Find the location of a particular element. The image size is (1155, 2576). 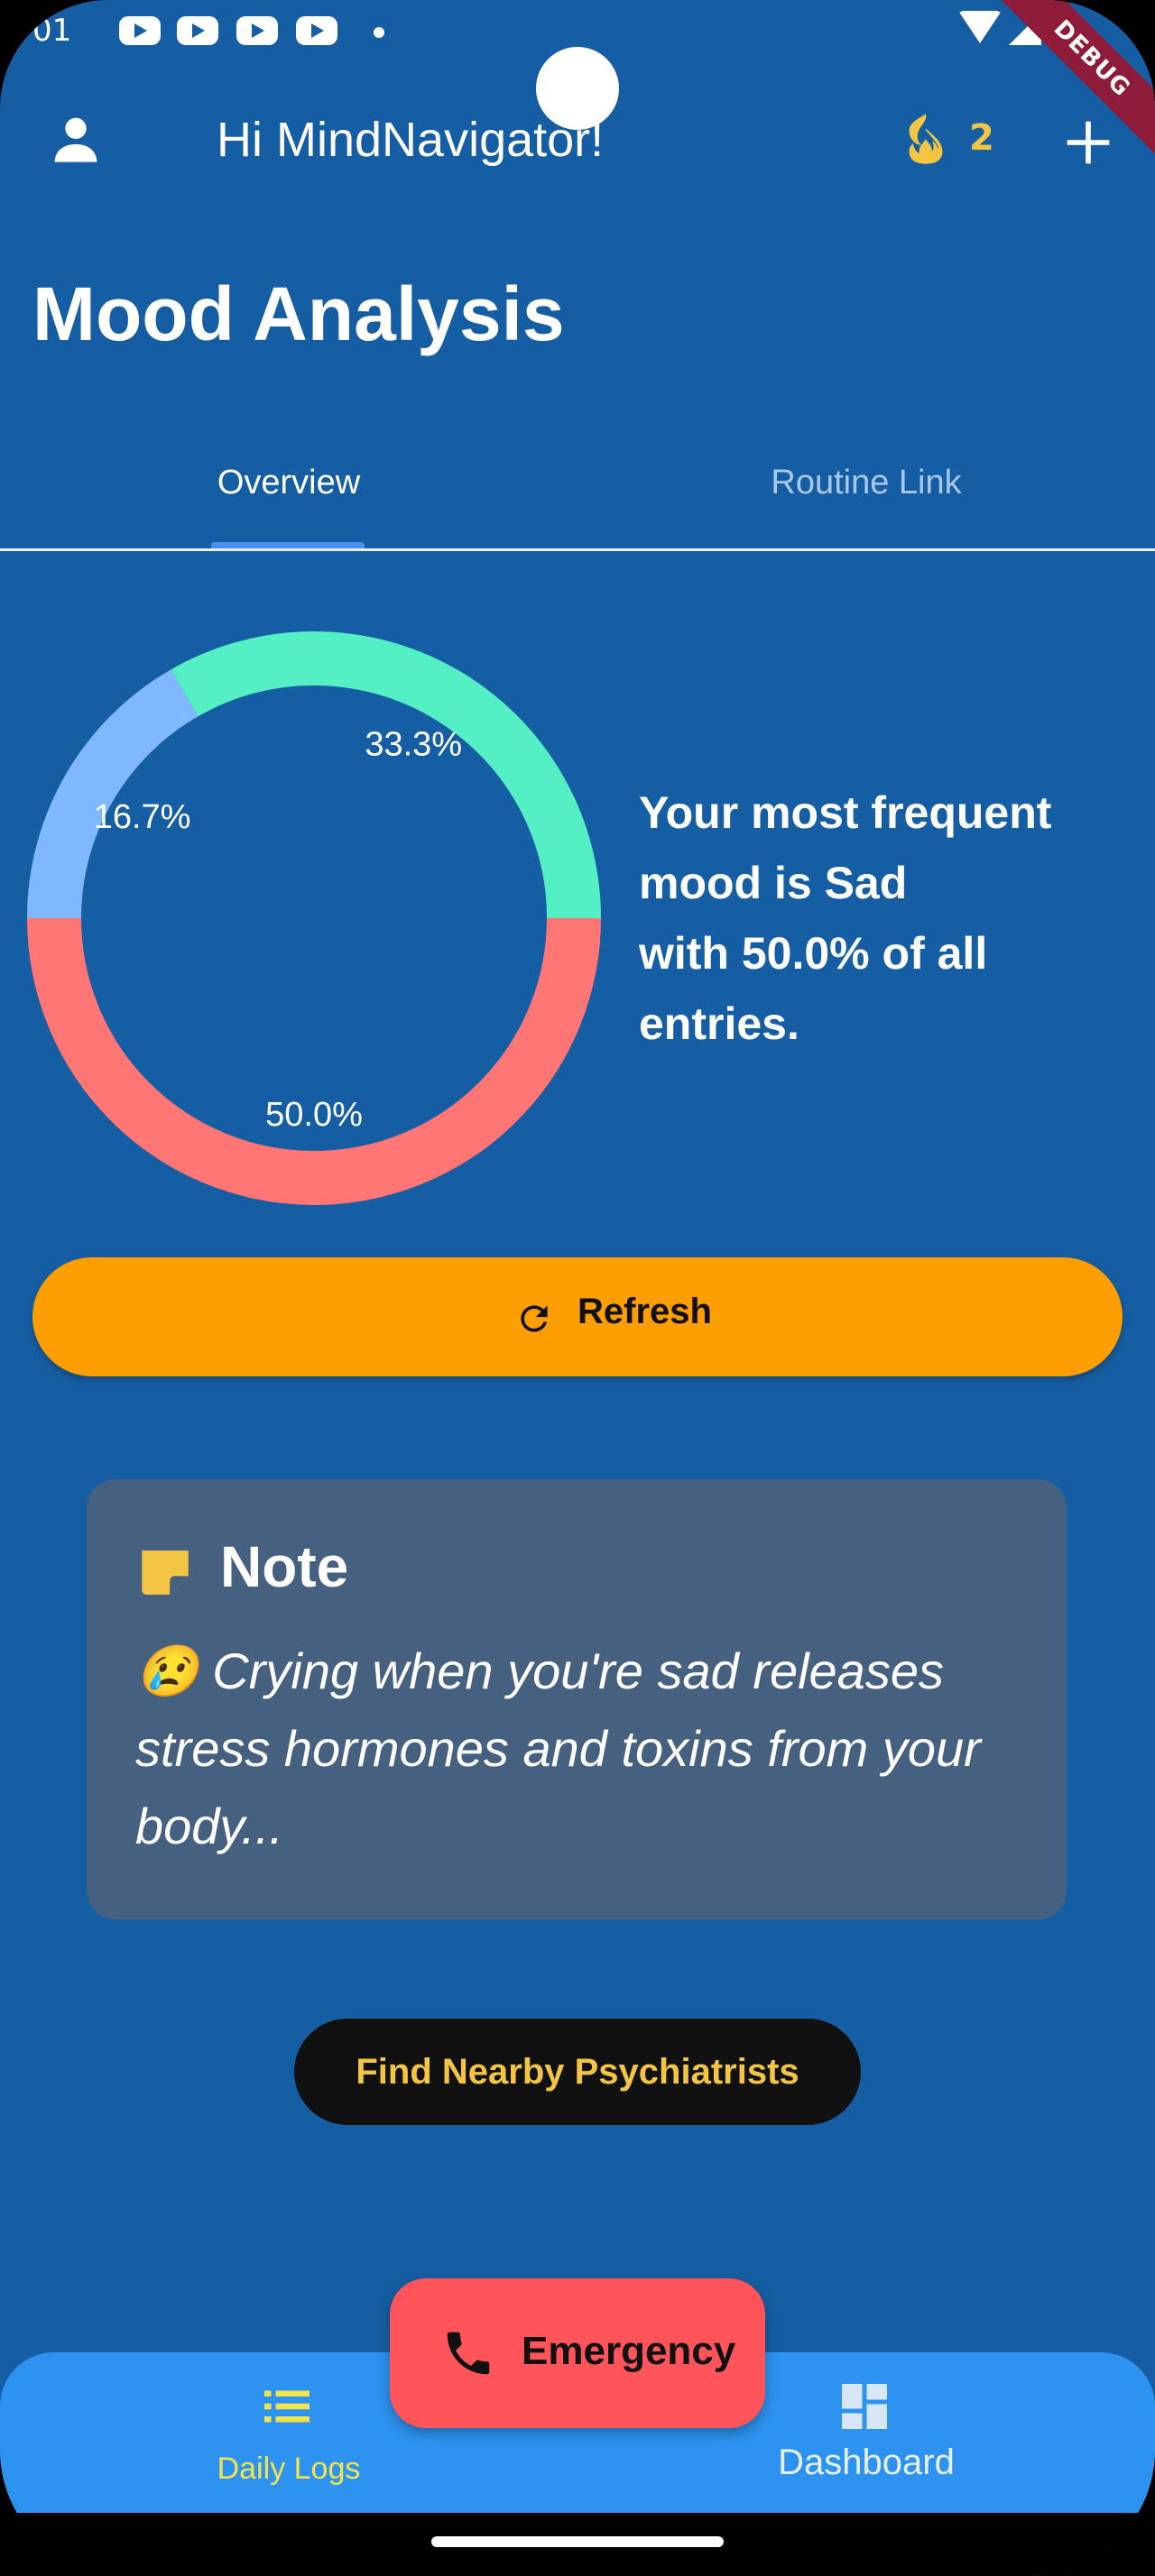

sticky-note-icon is located at coordinates (165, 1572).